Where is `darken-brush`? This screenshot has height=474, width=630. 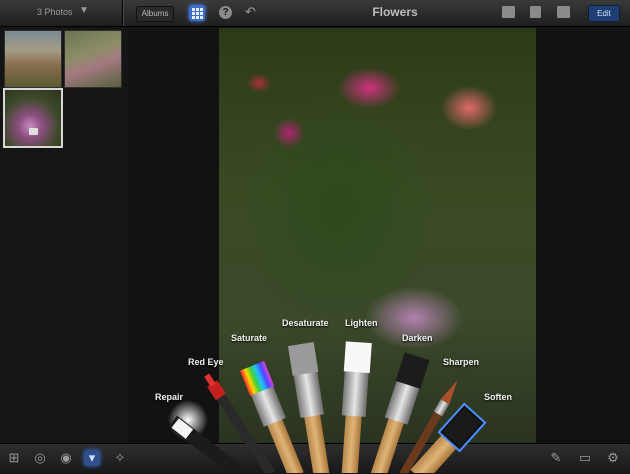
darken-brush is located at coordinates (398, 412).